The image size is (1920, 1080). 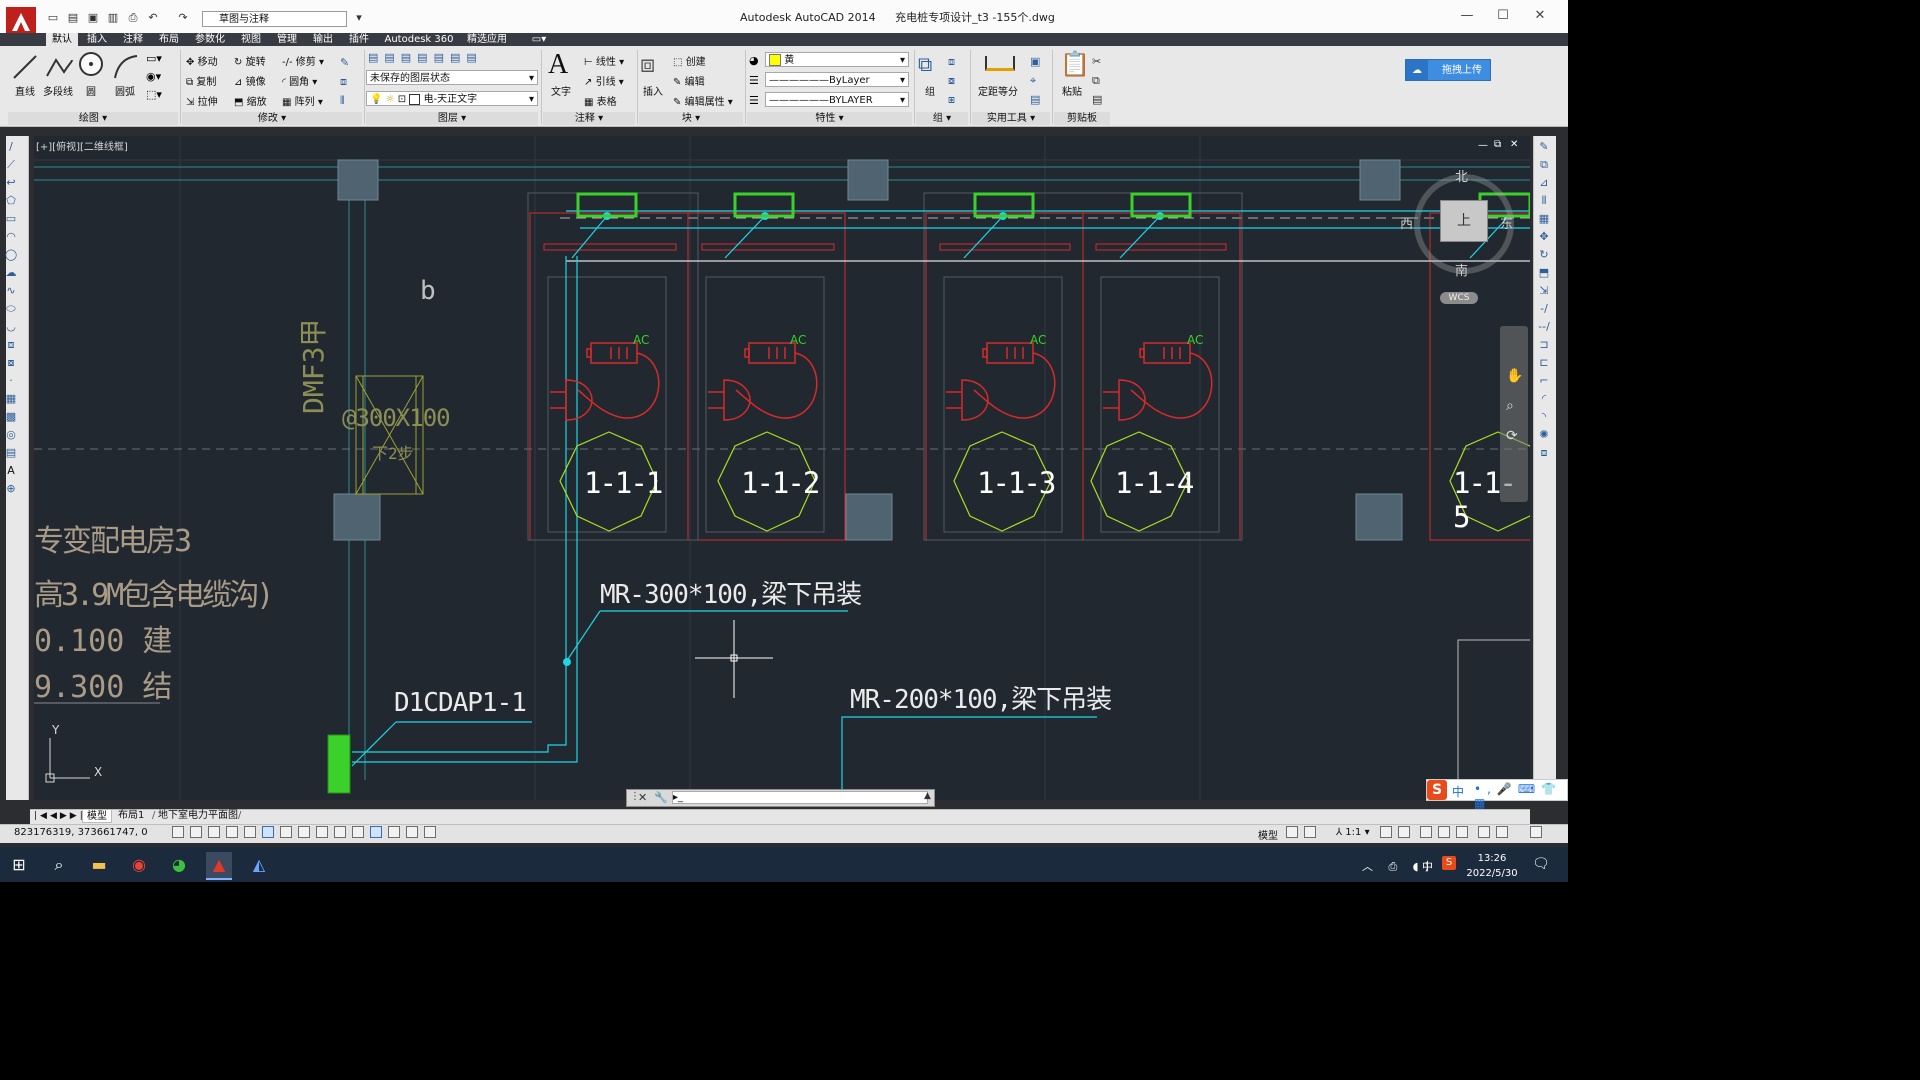 What do you see at coordinates (1038, 99) in the screenshot?
I see `calculator-icon: ▤` at bounding box center [1038, 99].